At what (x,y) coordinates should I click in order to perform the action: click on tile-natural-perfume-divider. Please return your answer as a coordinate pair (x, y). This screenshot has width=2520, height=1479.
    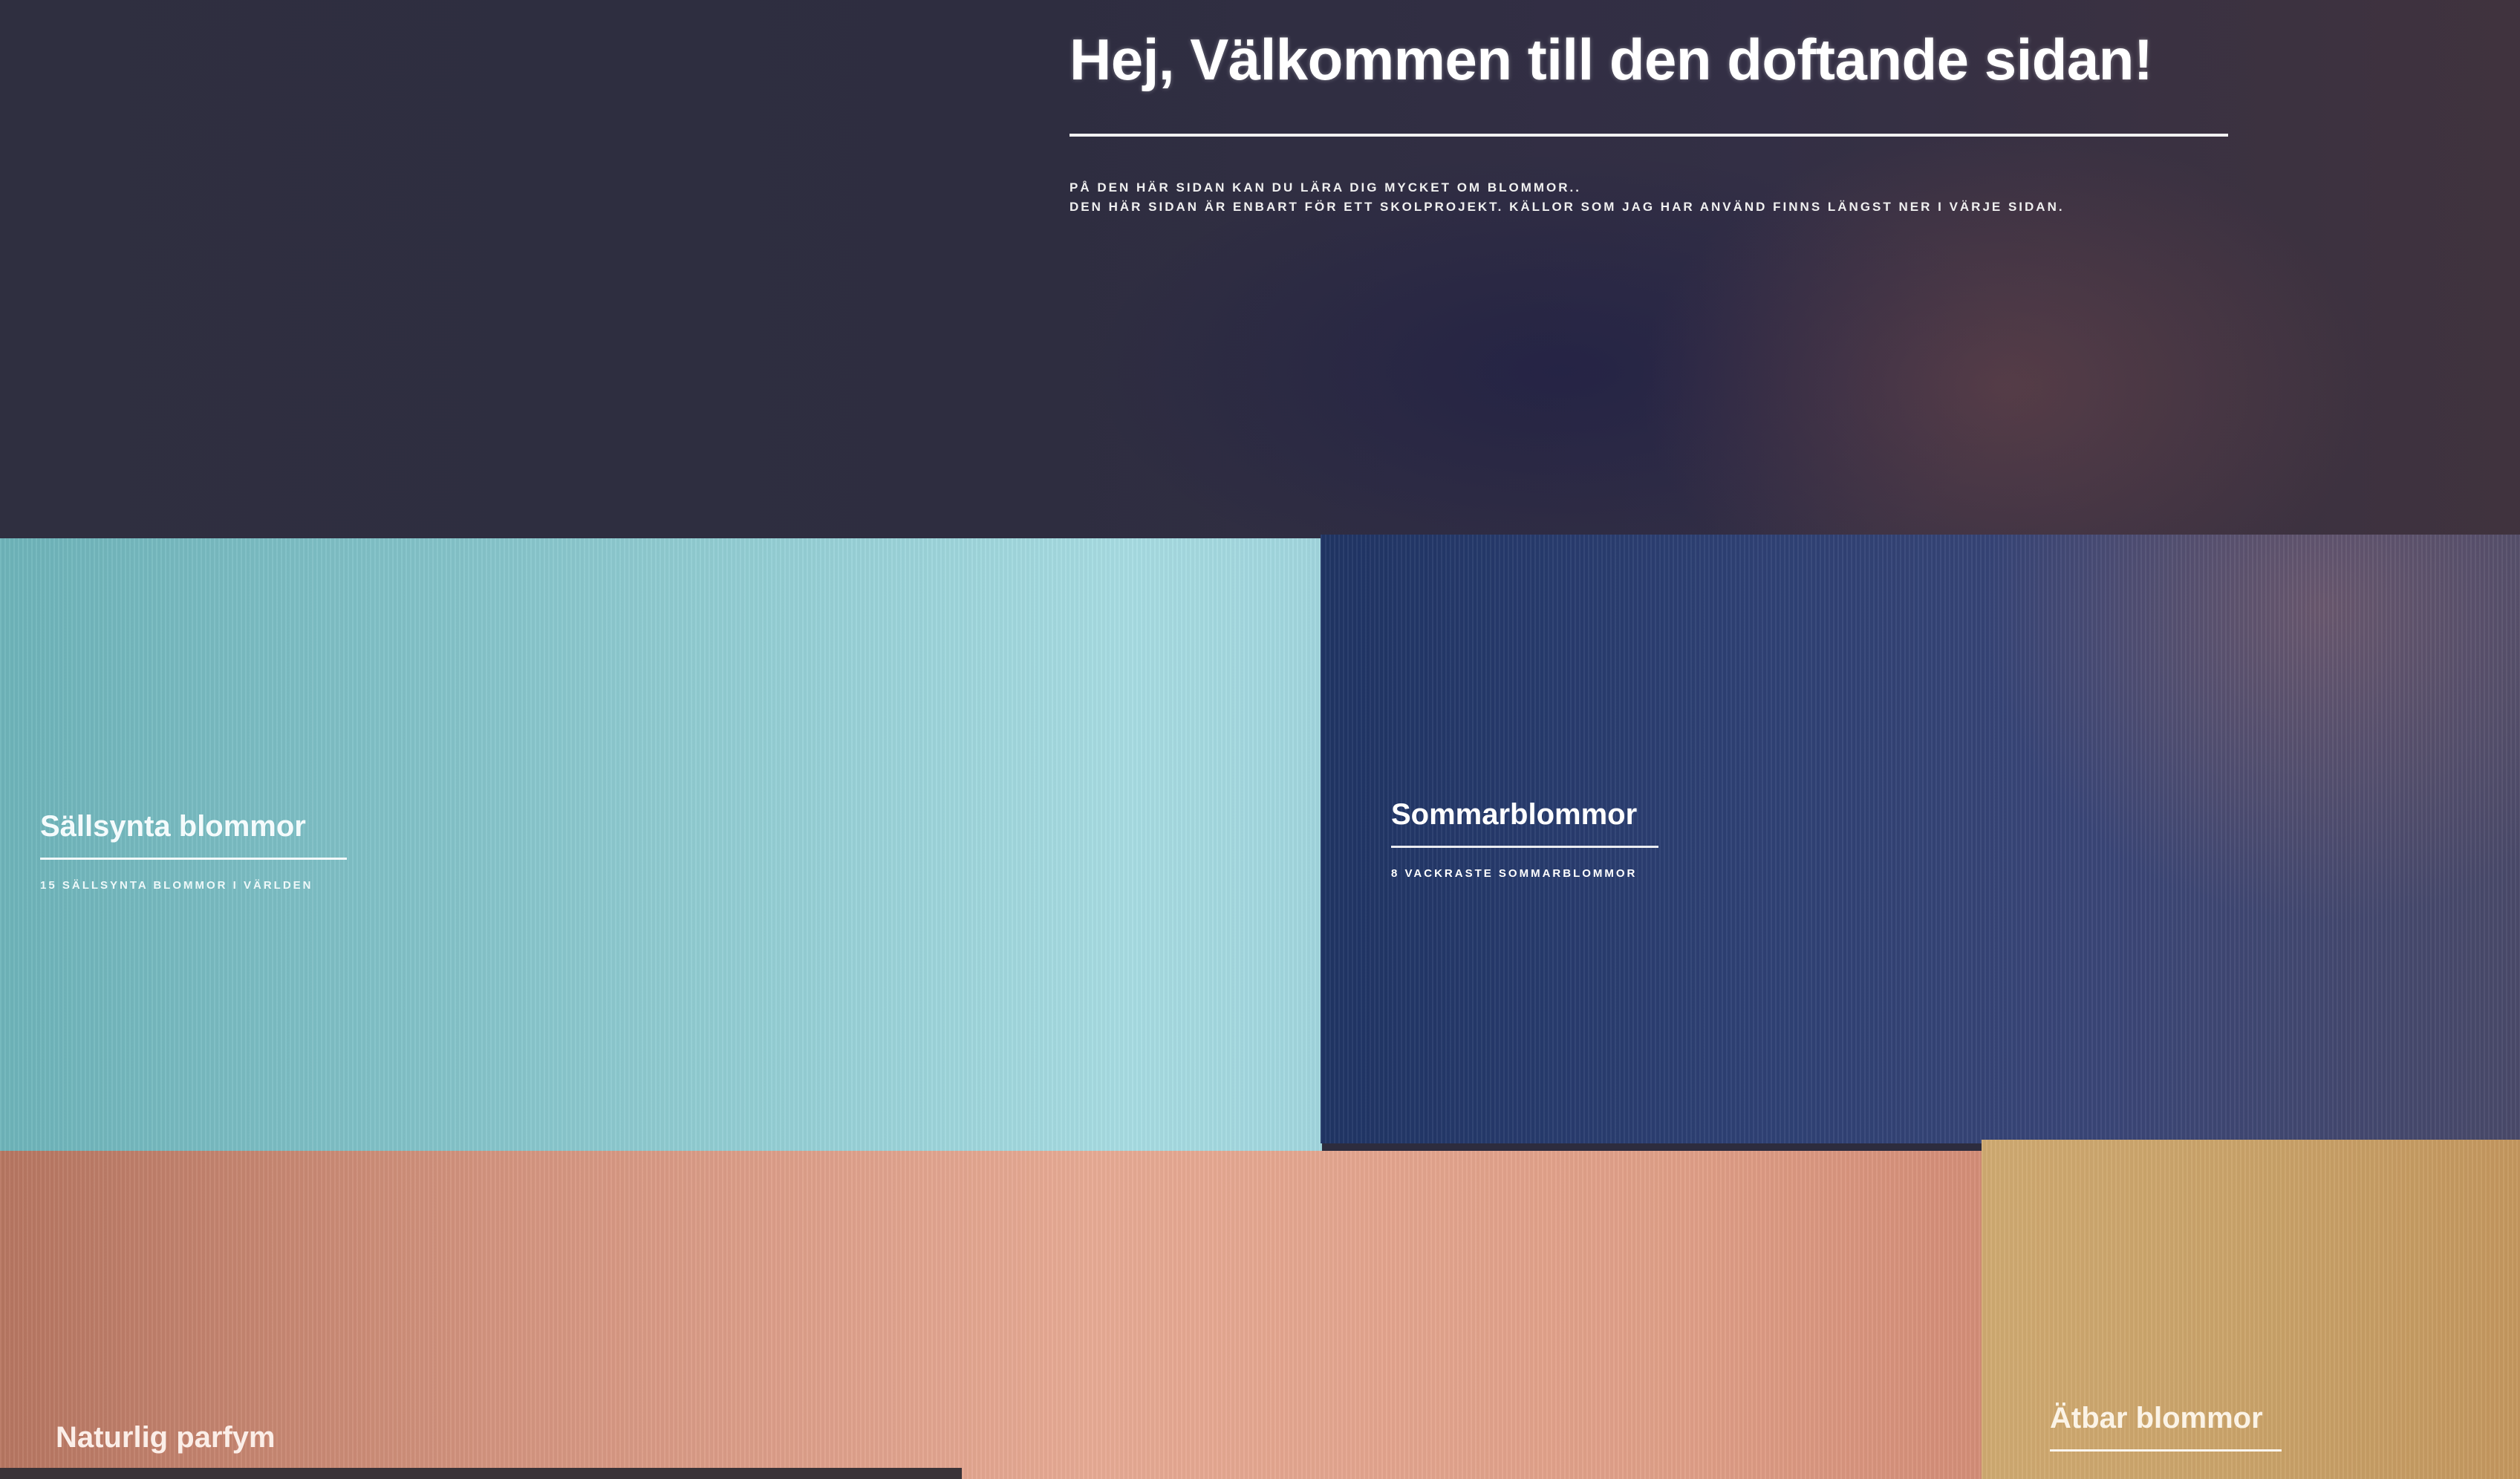
    Looking at the image, I should click on (481, 1474).